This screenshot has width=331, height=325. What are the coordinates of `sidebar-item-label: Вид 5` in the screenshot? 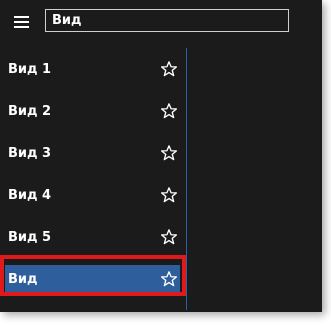 It's located at (30, 237).